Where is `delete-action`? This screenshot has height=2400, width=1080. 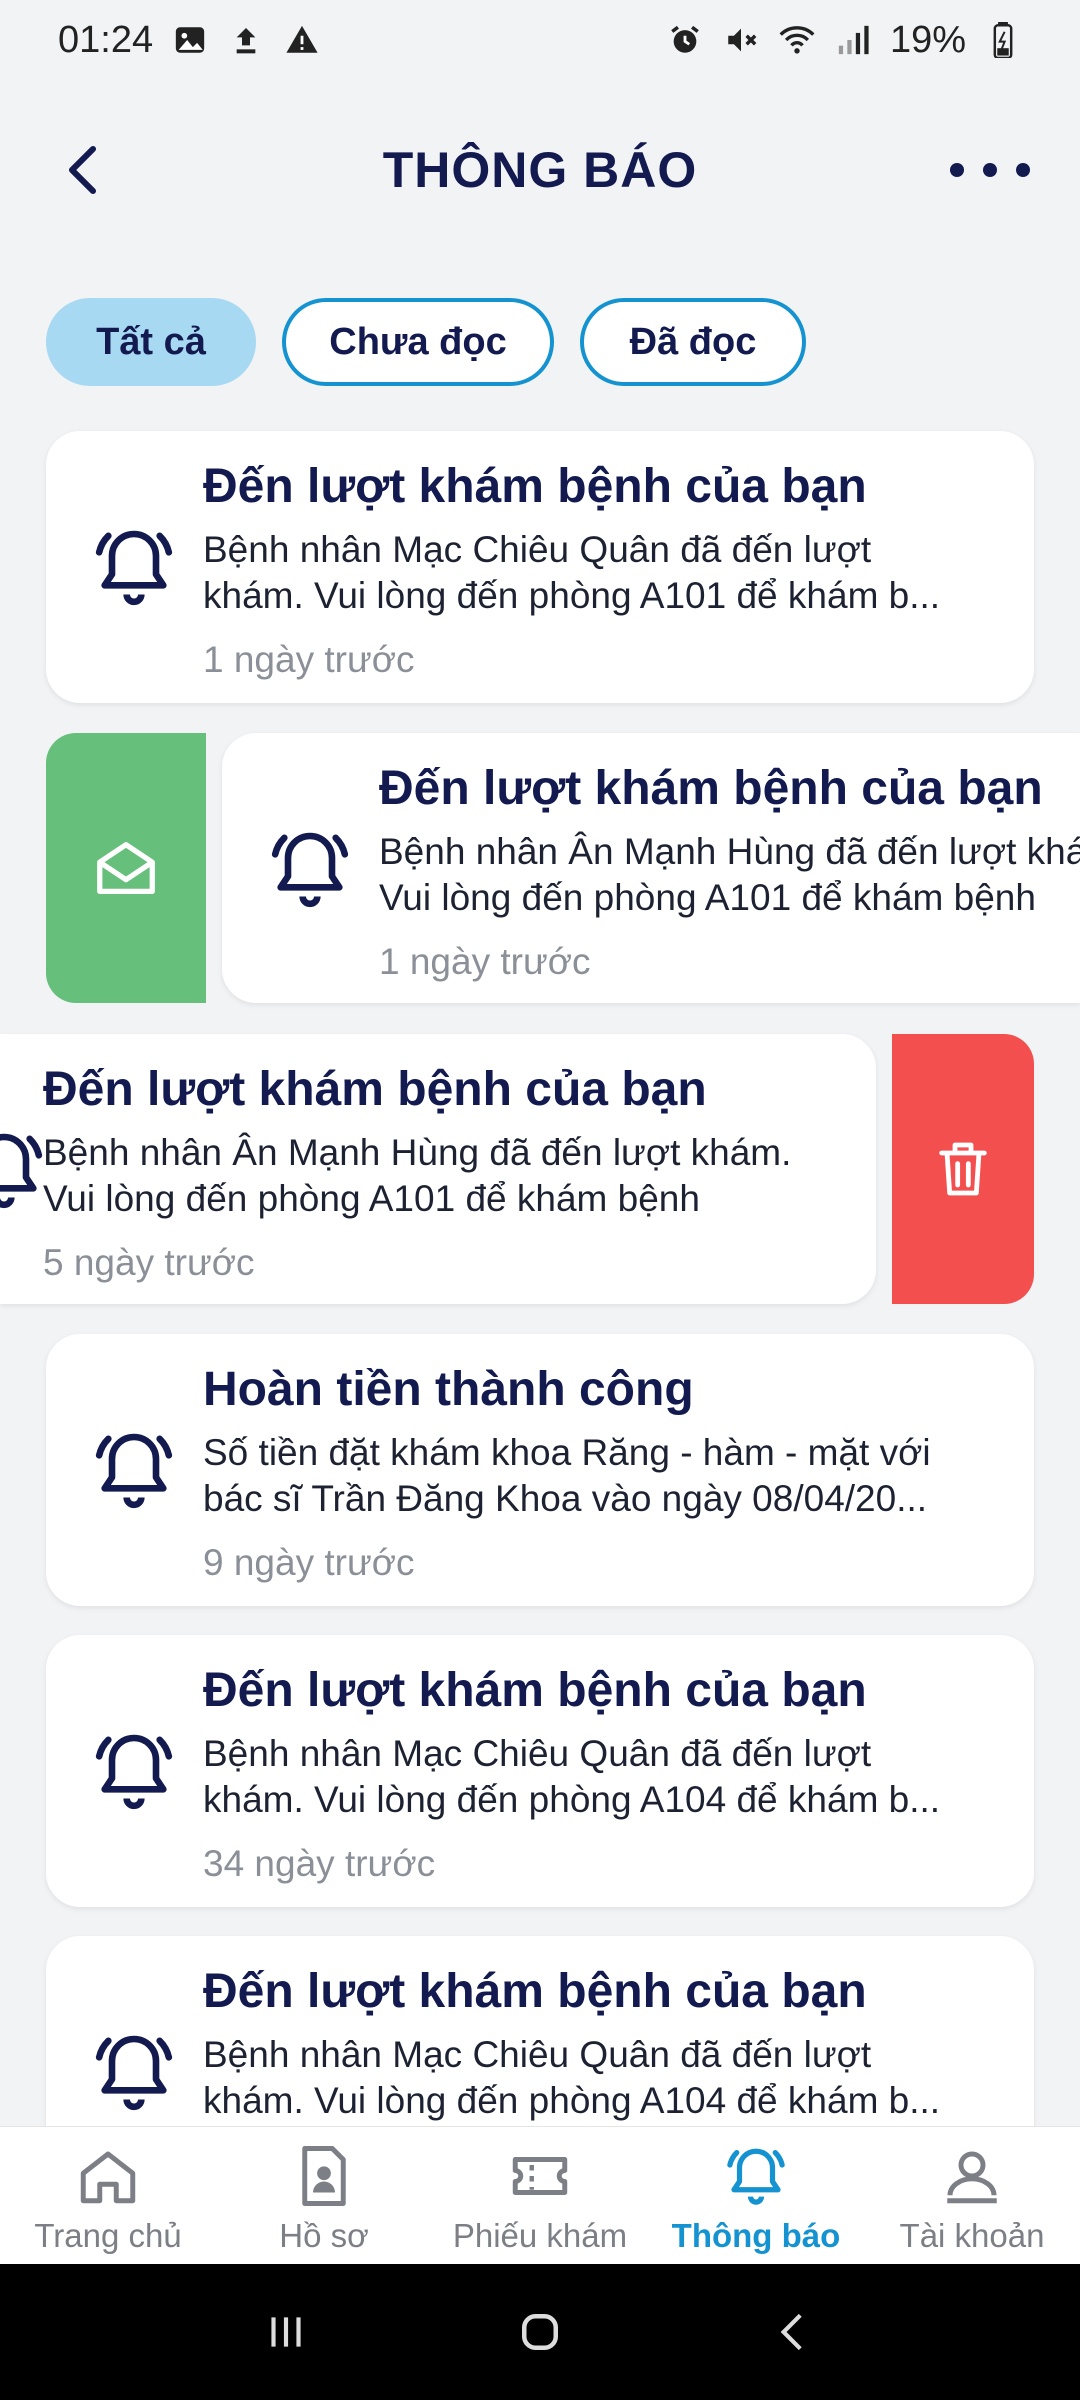
delete-action is located at coordinates (963, 1169).